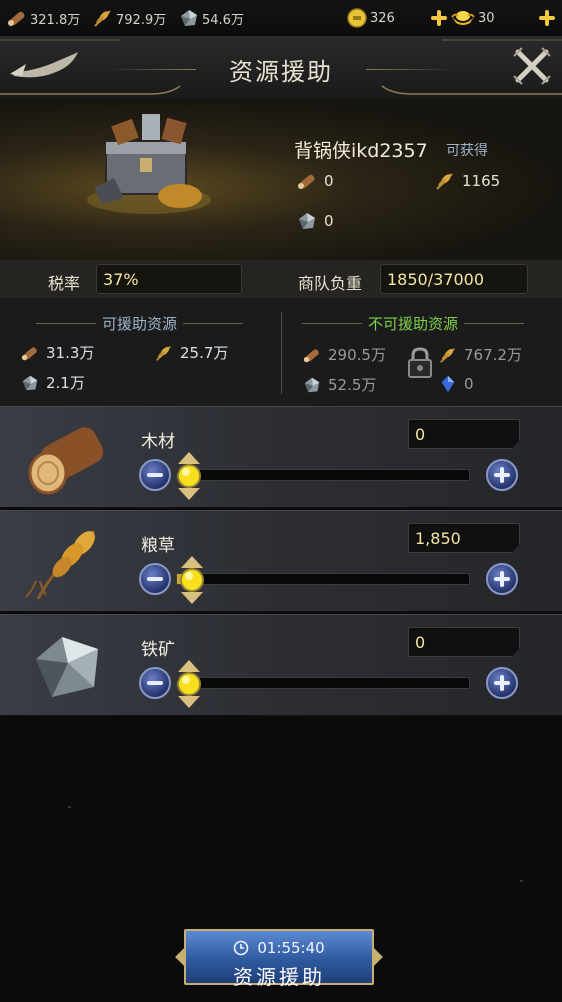 The width and height of the screenshot is (562, 1002). Describe the element at coordinates (469, 384) in the screenshot. I see `unavailable-gem-value: 0` at that location.